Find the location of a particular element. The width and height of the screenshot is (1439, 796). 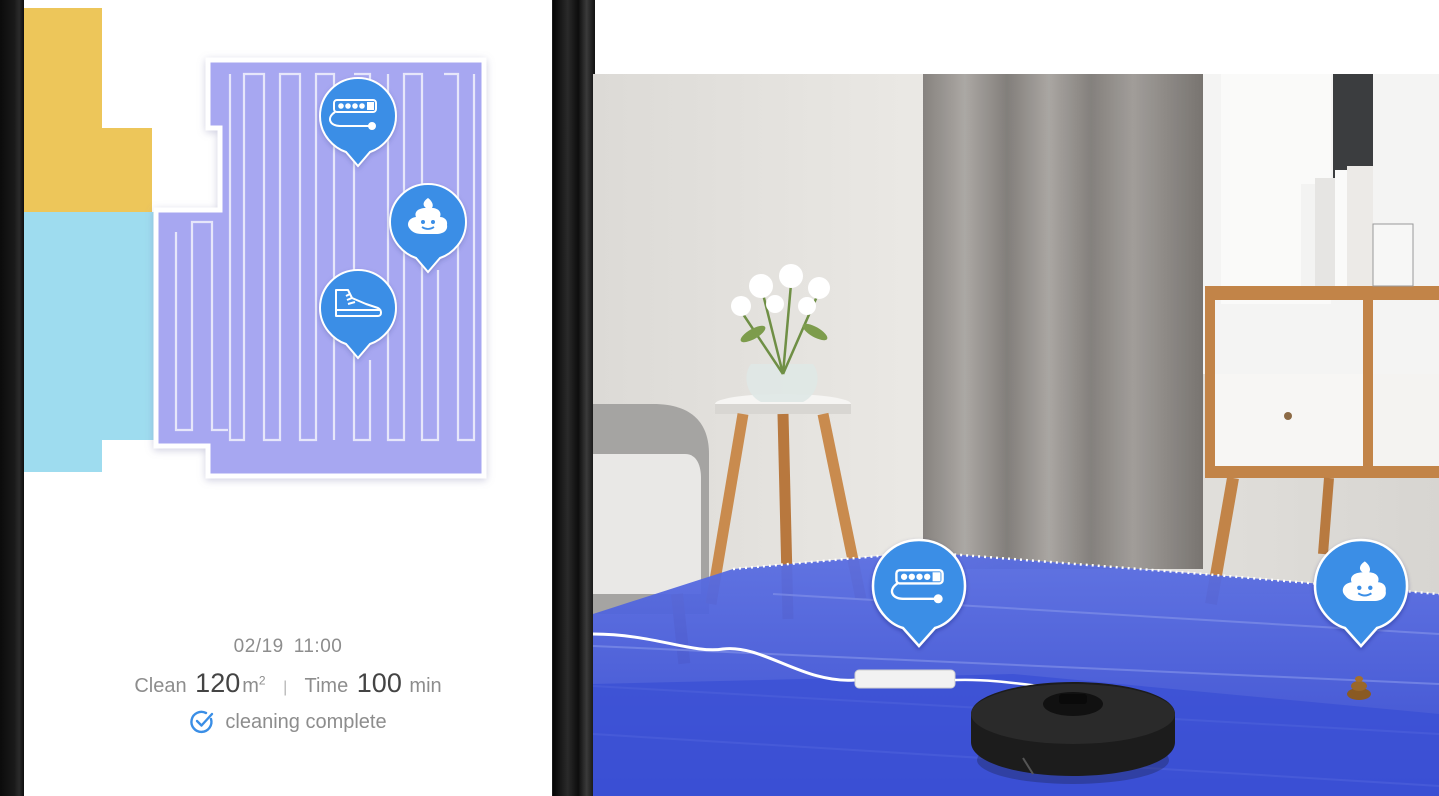

phone-bezel-right-device is located at coordinates (574, 398).